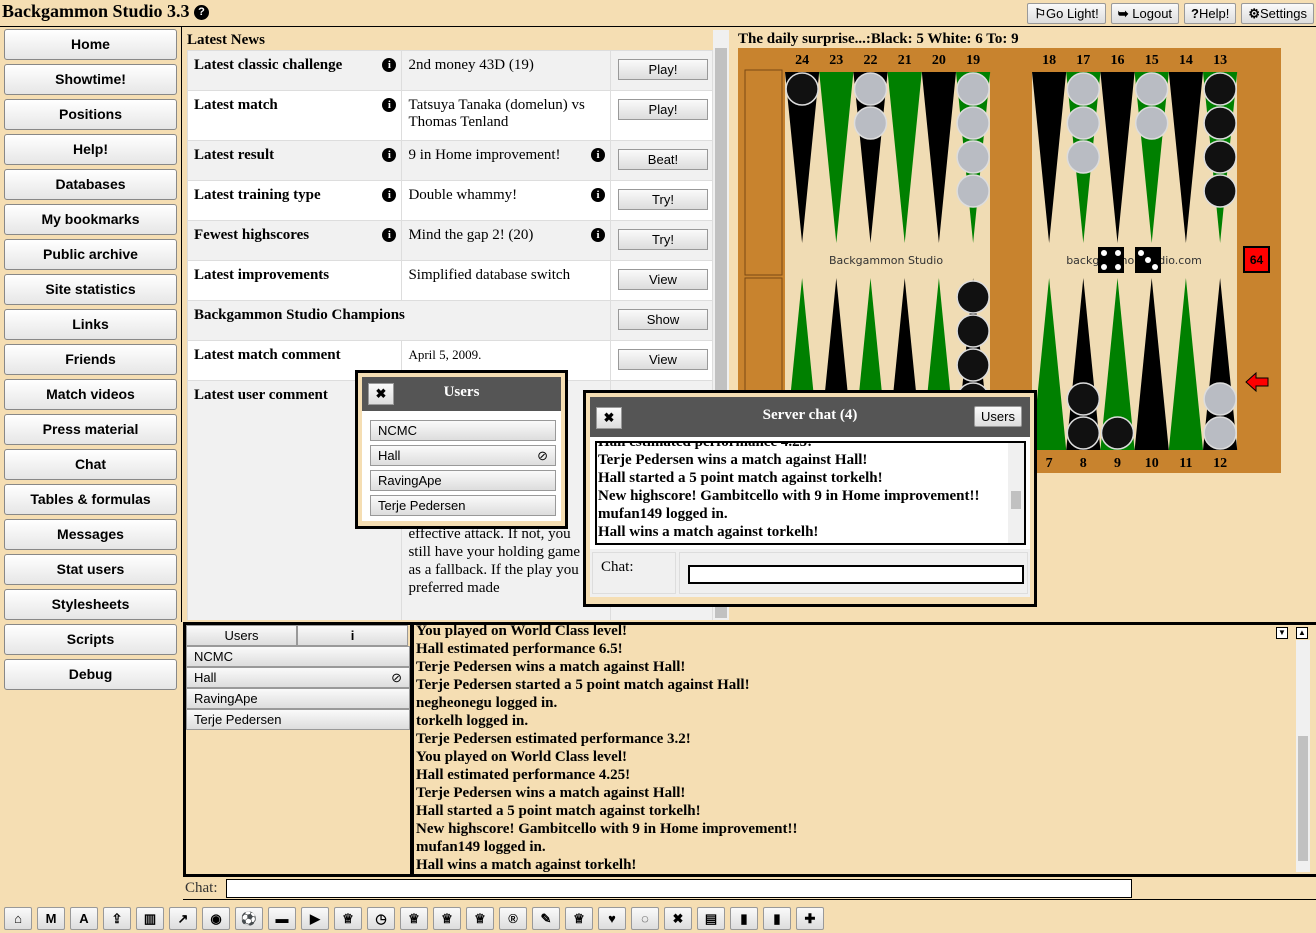 The image size is (1316, 933). I want to click on film-icon: ▤, so click(711, 918).